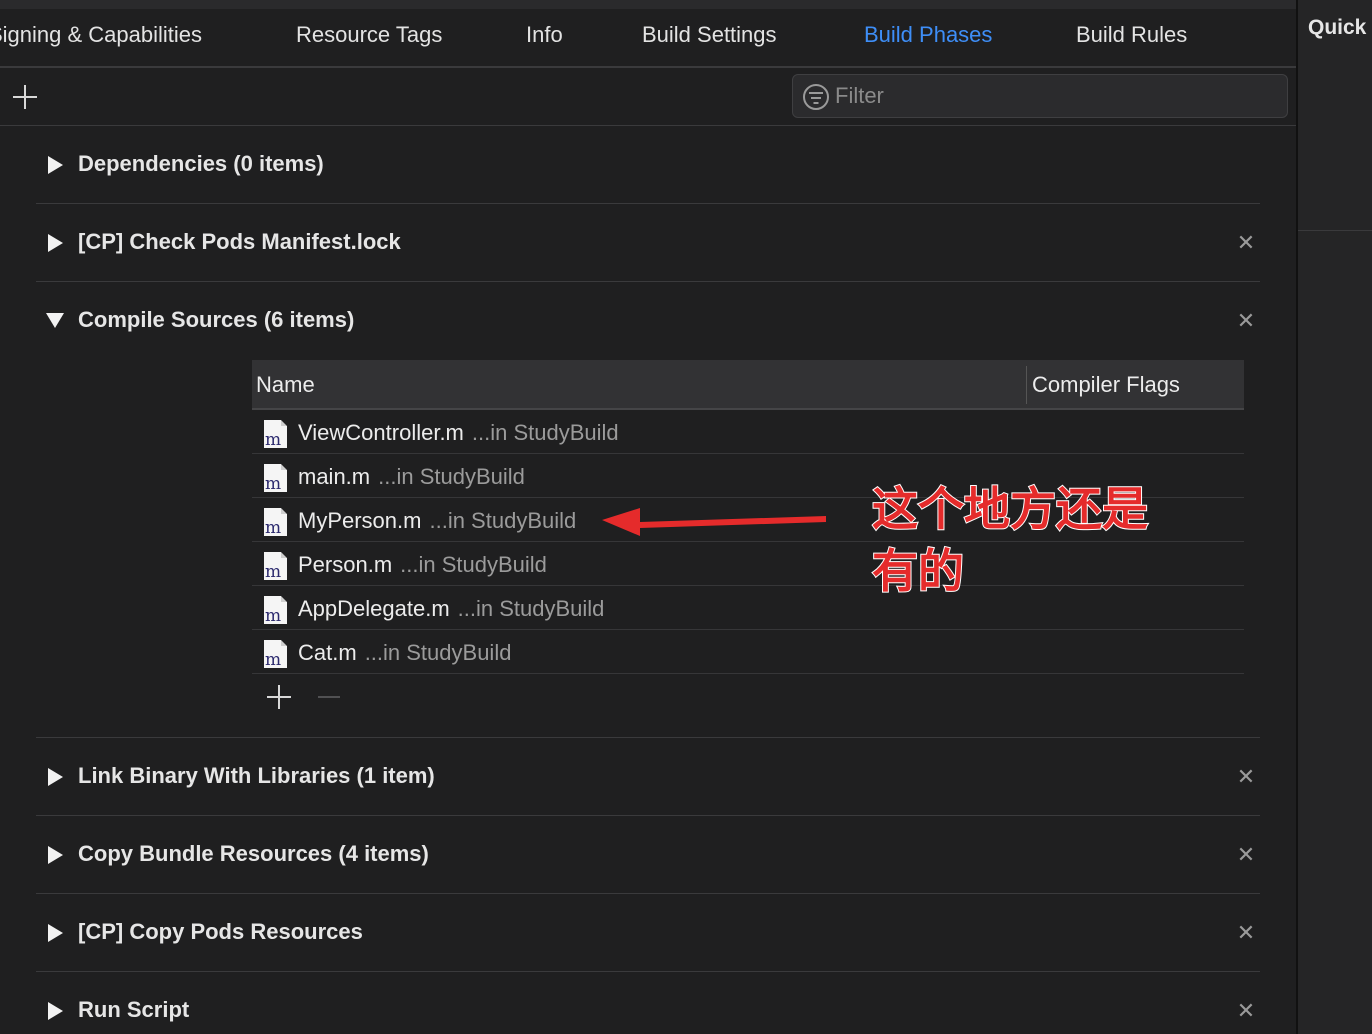 The width and height of the screenshot is (1372, 1034). I want to click on inspector-panel: Quick Help, so click(1334, 517).